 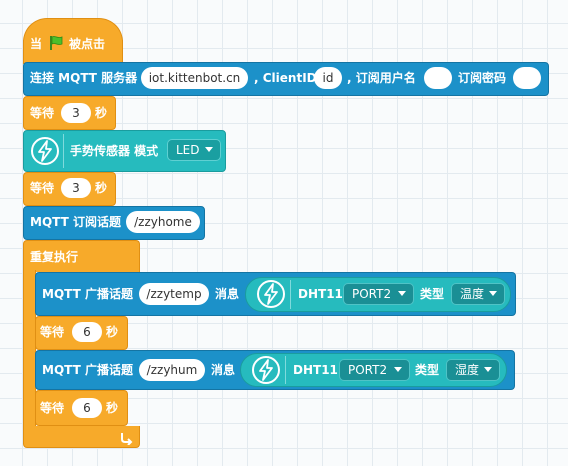 I want to click on repeat-label: 重复执行, so click(x=54, y=257).